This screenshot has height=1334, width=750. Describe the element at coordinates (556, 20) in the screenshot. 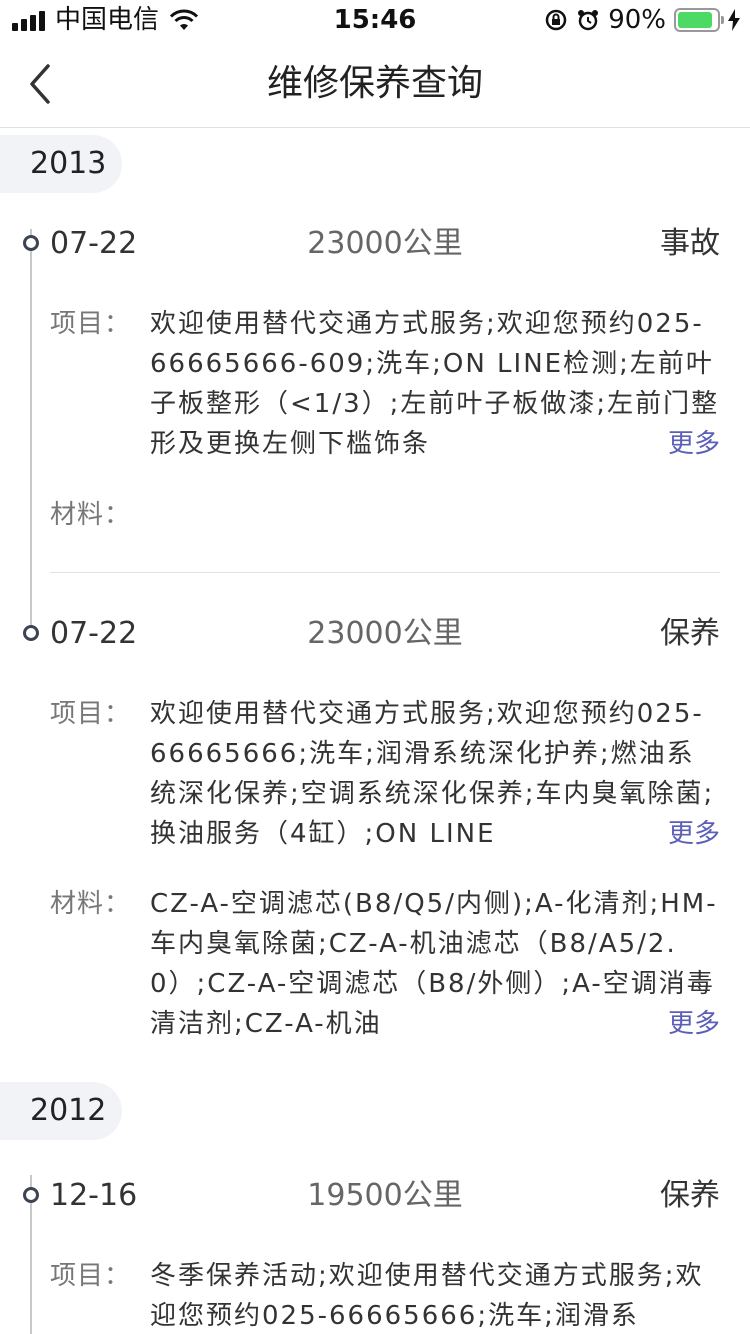

I see `rotation-lock-icon` at that location.